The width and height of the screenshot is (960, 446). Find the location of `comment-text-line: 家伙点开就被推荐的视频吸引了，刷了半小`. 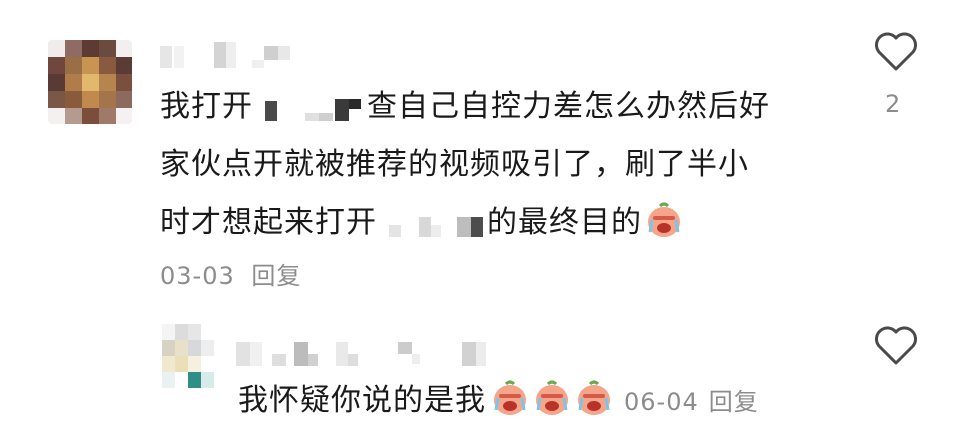

comment-text-line: 家伙点开就被推荐的视频吸引了，刷了半小 is located at coordinates (454, 164).